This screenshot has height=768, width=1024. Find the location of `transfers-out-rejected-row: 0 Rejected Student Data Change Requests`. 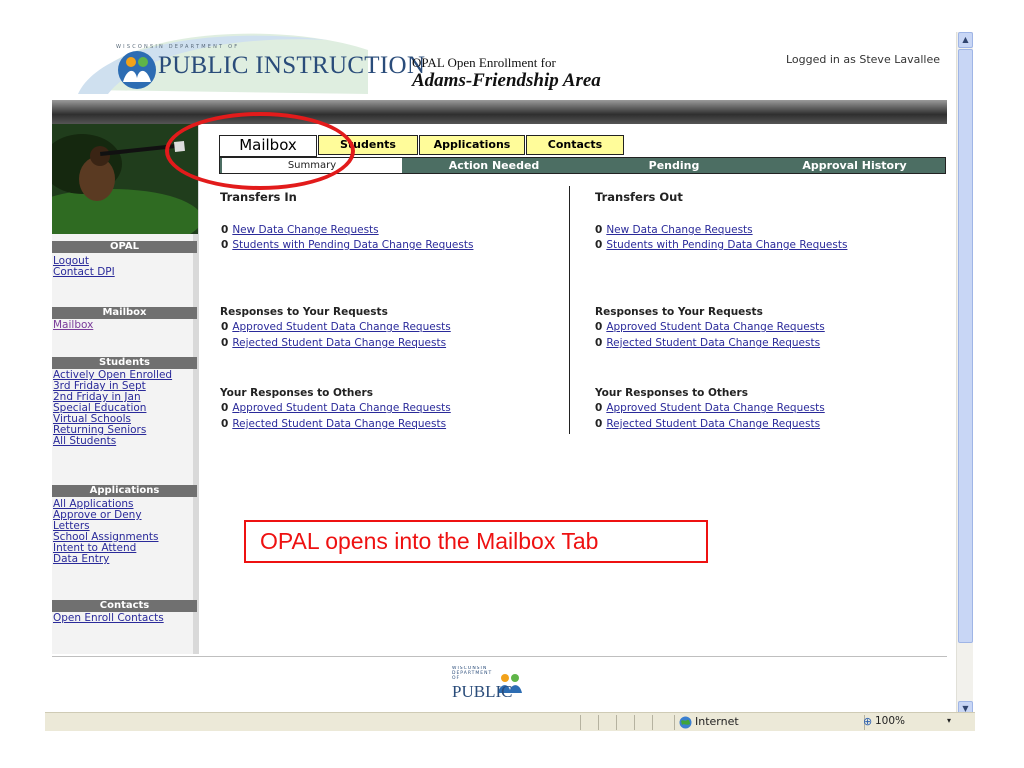

transfers-out-rejected-row: 0 Rejected Student Data Change Requests is located at coordinates (707, 343).